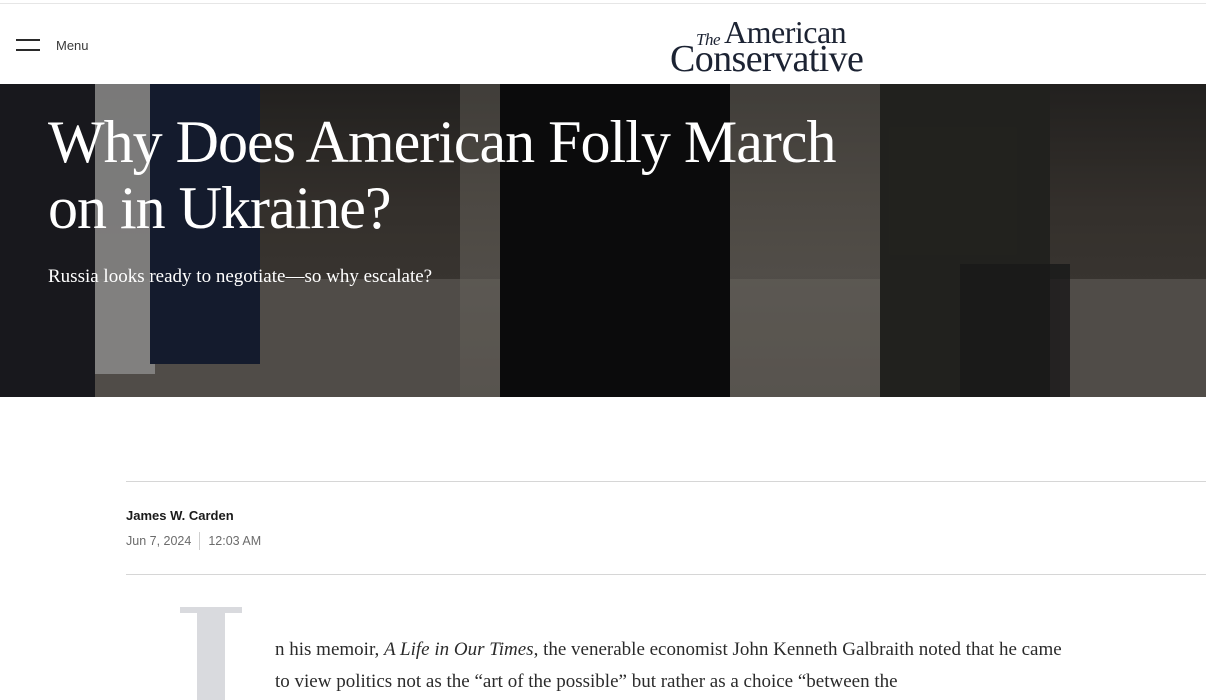 The width and height of the screenshot is (1206, 700). Describe the element at coordinates (211, 653) in the screenshot. I see `drop-cap` at that location.